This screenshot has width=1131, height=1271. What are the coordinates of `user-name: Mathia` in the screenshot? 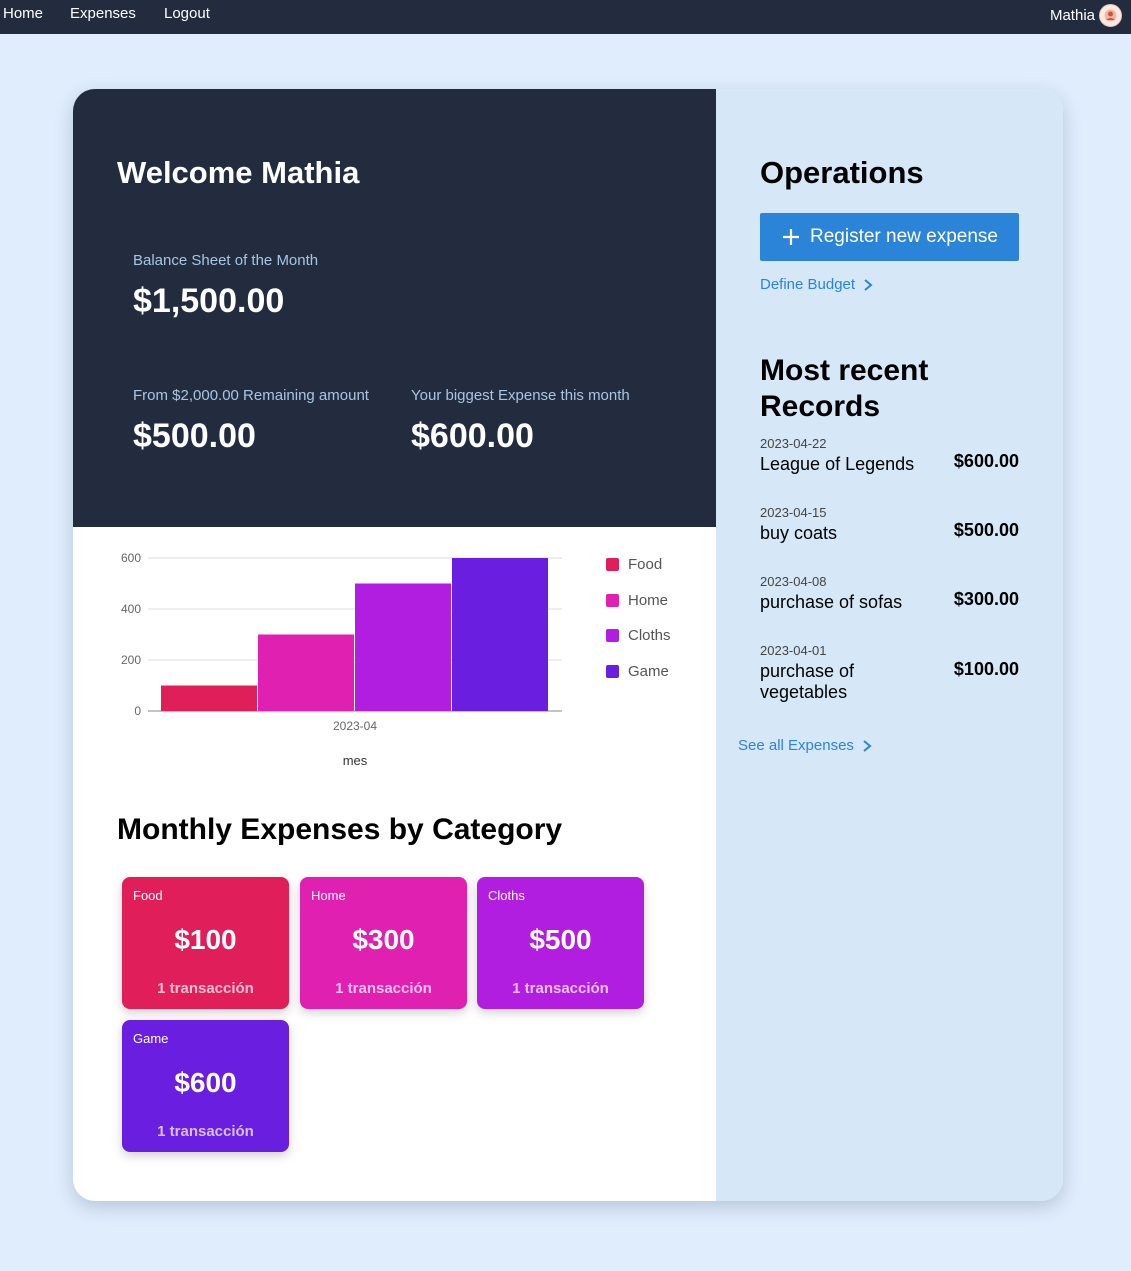 It's located at (1072, 15).